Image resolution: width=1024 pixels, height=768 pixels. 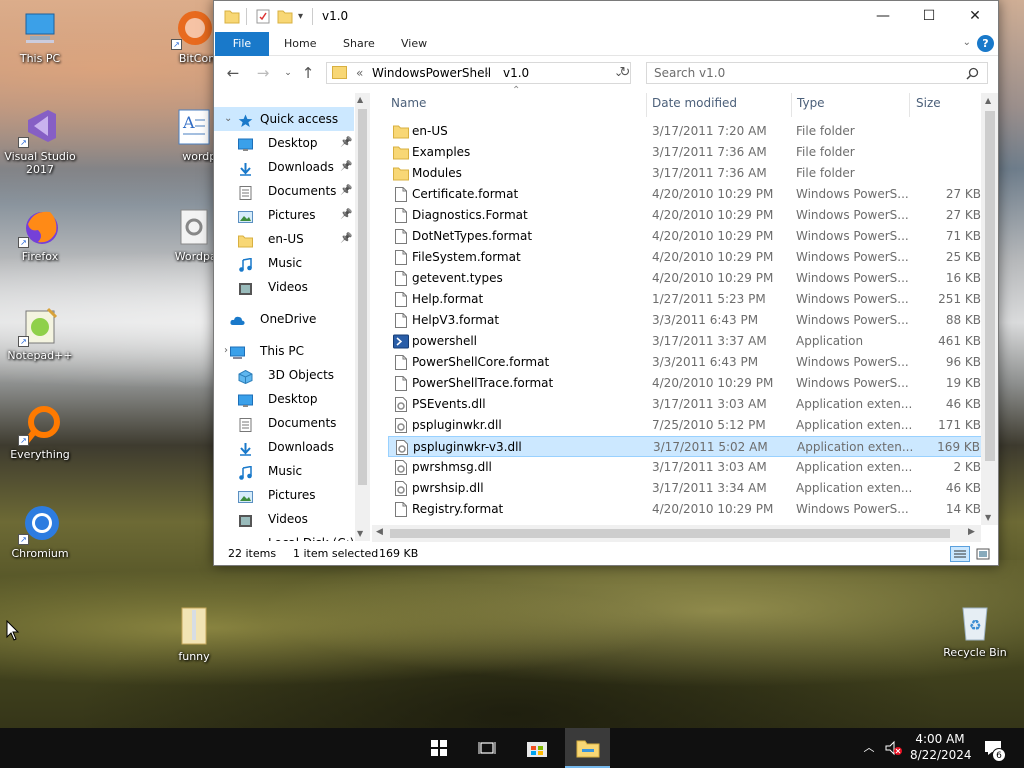 What do you see at coordinates (414, 44) in the screenshot?
I see `tab-view: View` at bounding box center [414, 44].